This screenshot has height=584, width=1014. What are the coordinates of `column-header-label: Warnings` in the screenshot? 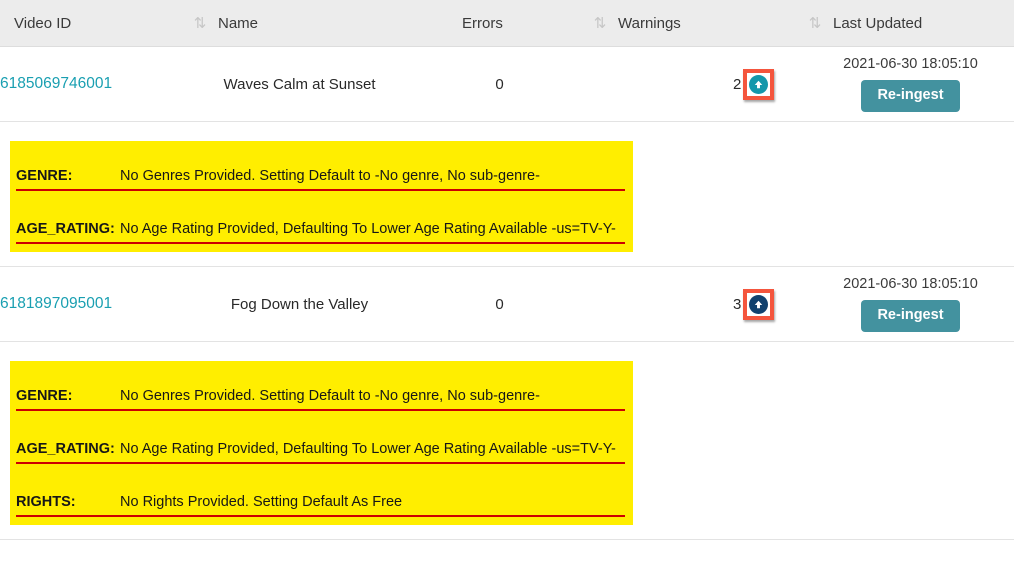 It's located at (649, 23).